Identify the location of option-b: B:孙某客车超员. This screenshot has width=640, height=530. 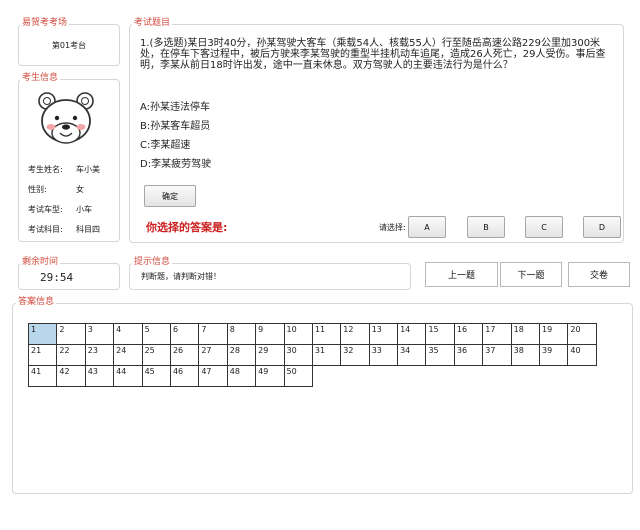
(175, 126).